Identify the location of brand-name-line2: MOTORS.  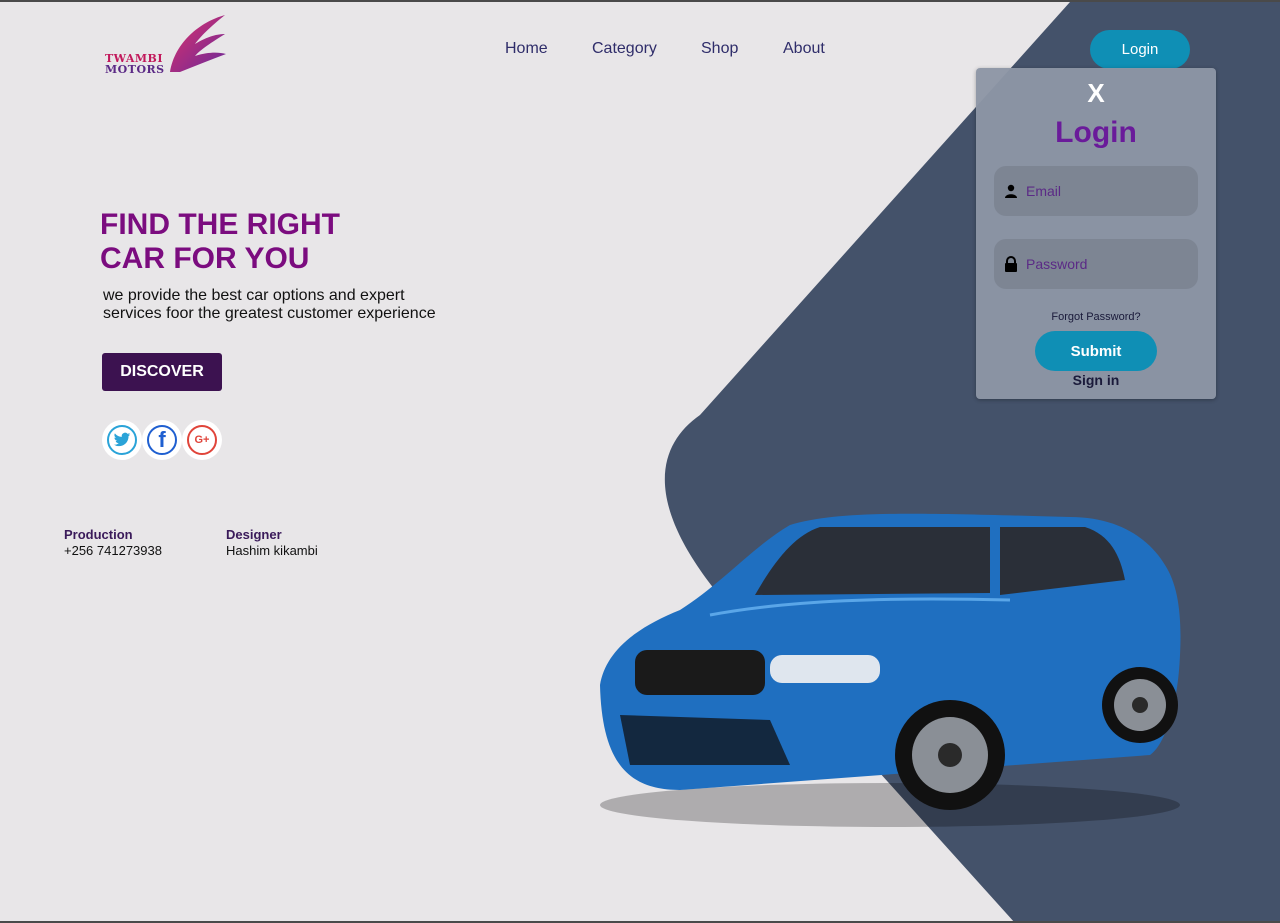
(135, 69).